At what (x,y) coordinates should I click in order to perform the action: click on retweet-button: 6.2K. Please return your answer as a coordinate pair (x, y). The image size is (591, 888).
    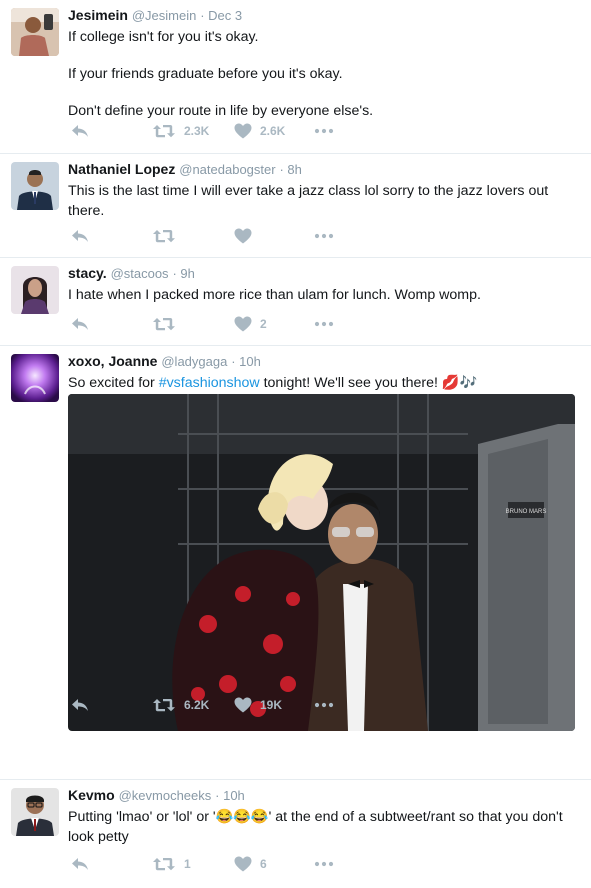
    Looking at the image, I should click on (193, 705).